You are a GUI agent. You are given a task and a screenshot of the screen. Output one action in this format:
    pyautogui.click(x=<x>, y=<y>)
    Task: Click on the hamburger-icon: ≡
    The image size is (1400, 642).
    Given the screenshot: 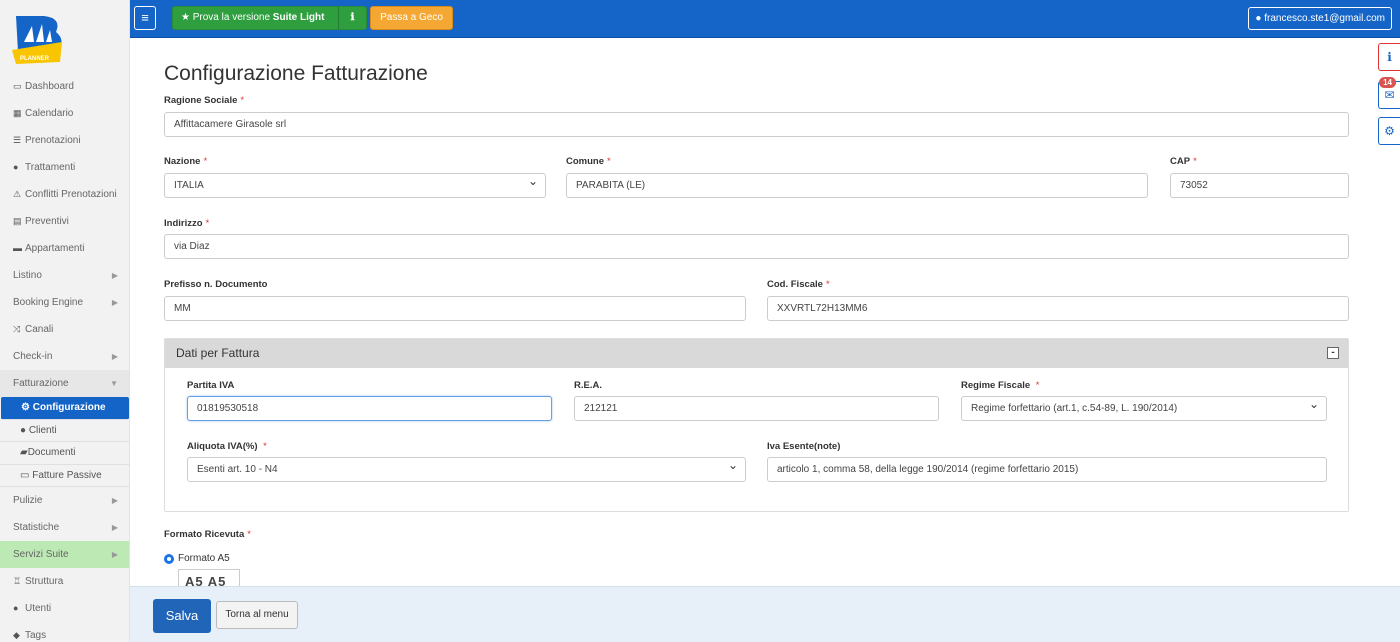 What is the action you would take?
    pyautogui.click(x=145, y=17)
    